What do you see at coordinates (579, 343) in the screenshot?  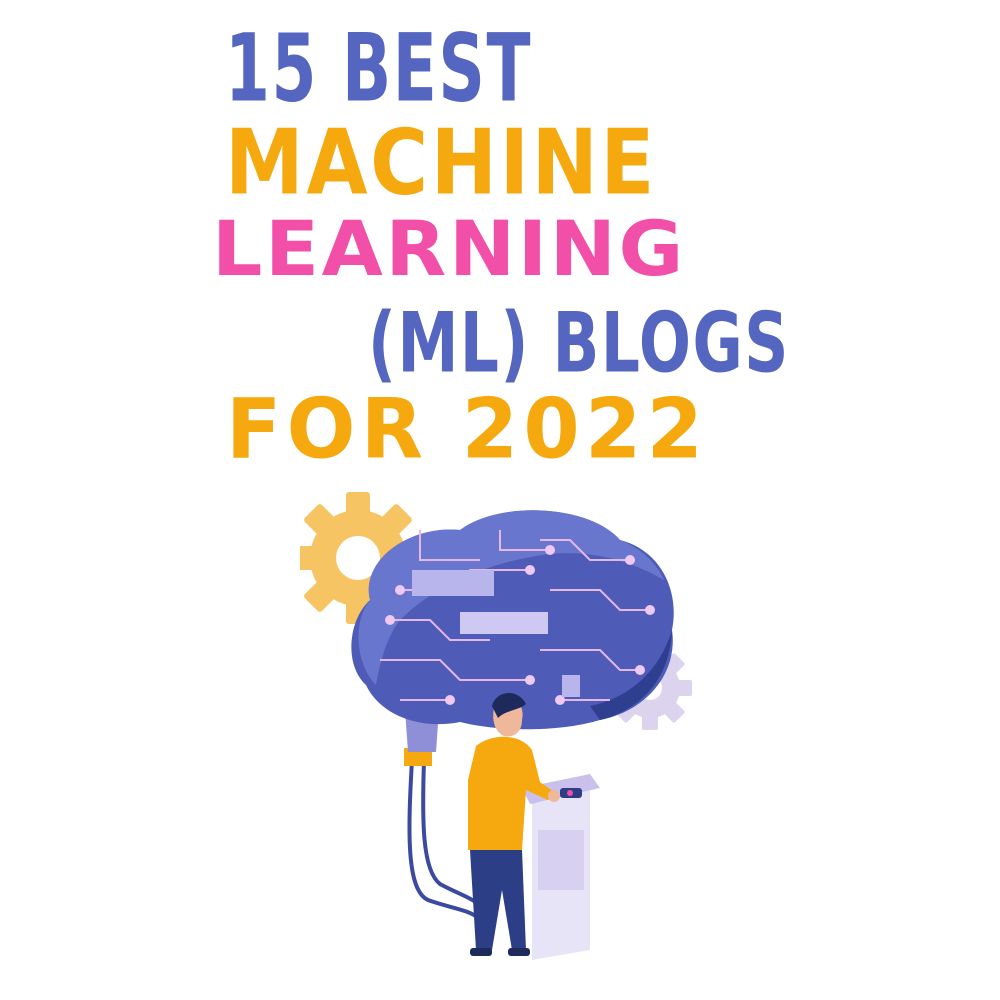 I see `title-line-4: (ML) BLOGS` at bounding box center [579, 343].